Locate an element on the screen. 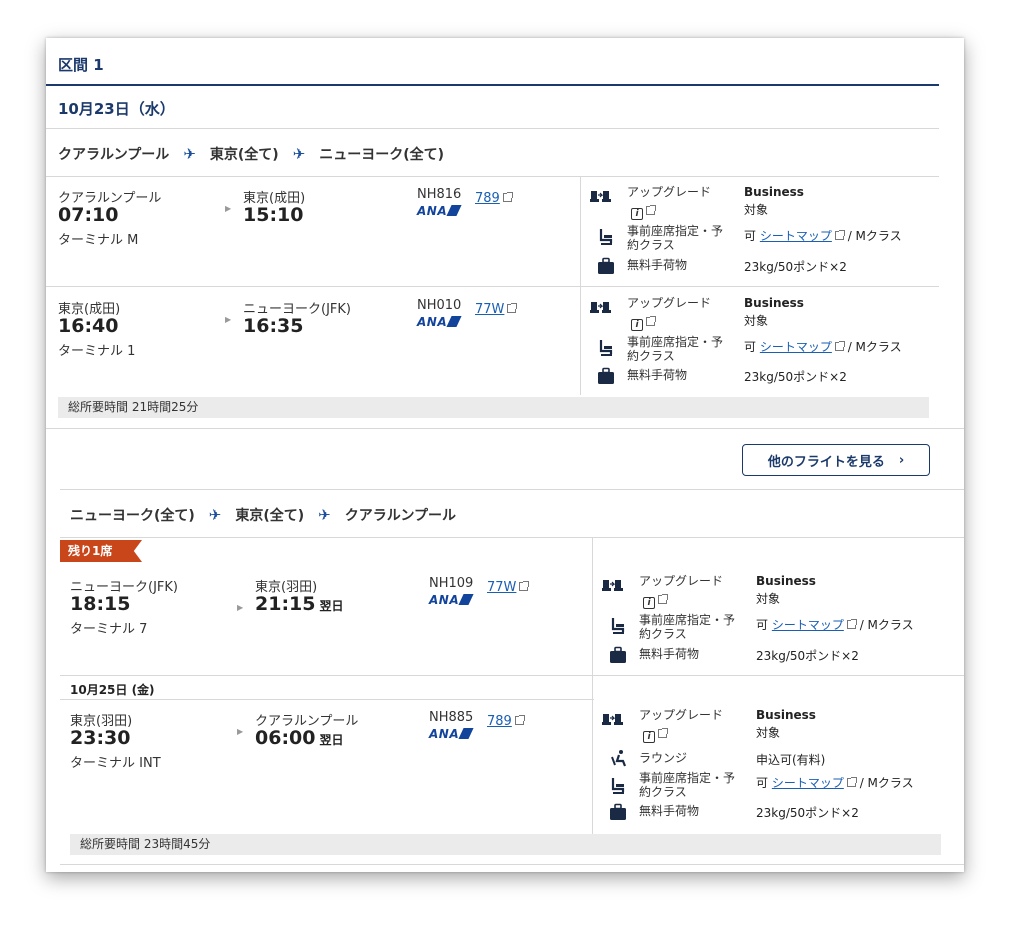  flight-number: NH885 is located at coordinates (451, 717).